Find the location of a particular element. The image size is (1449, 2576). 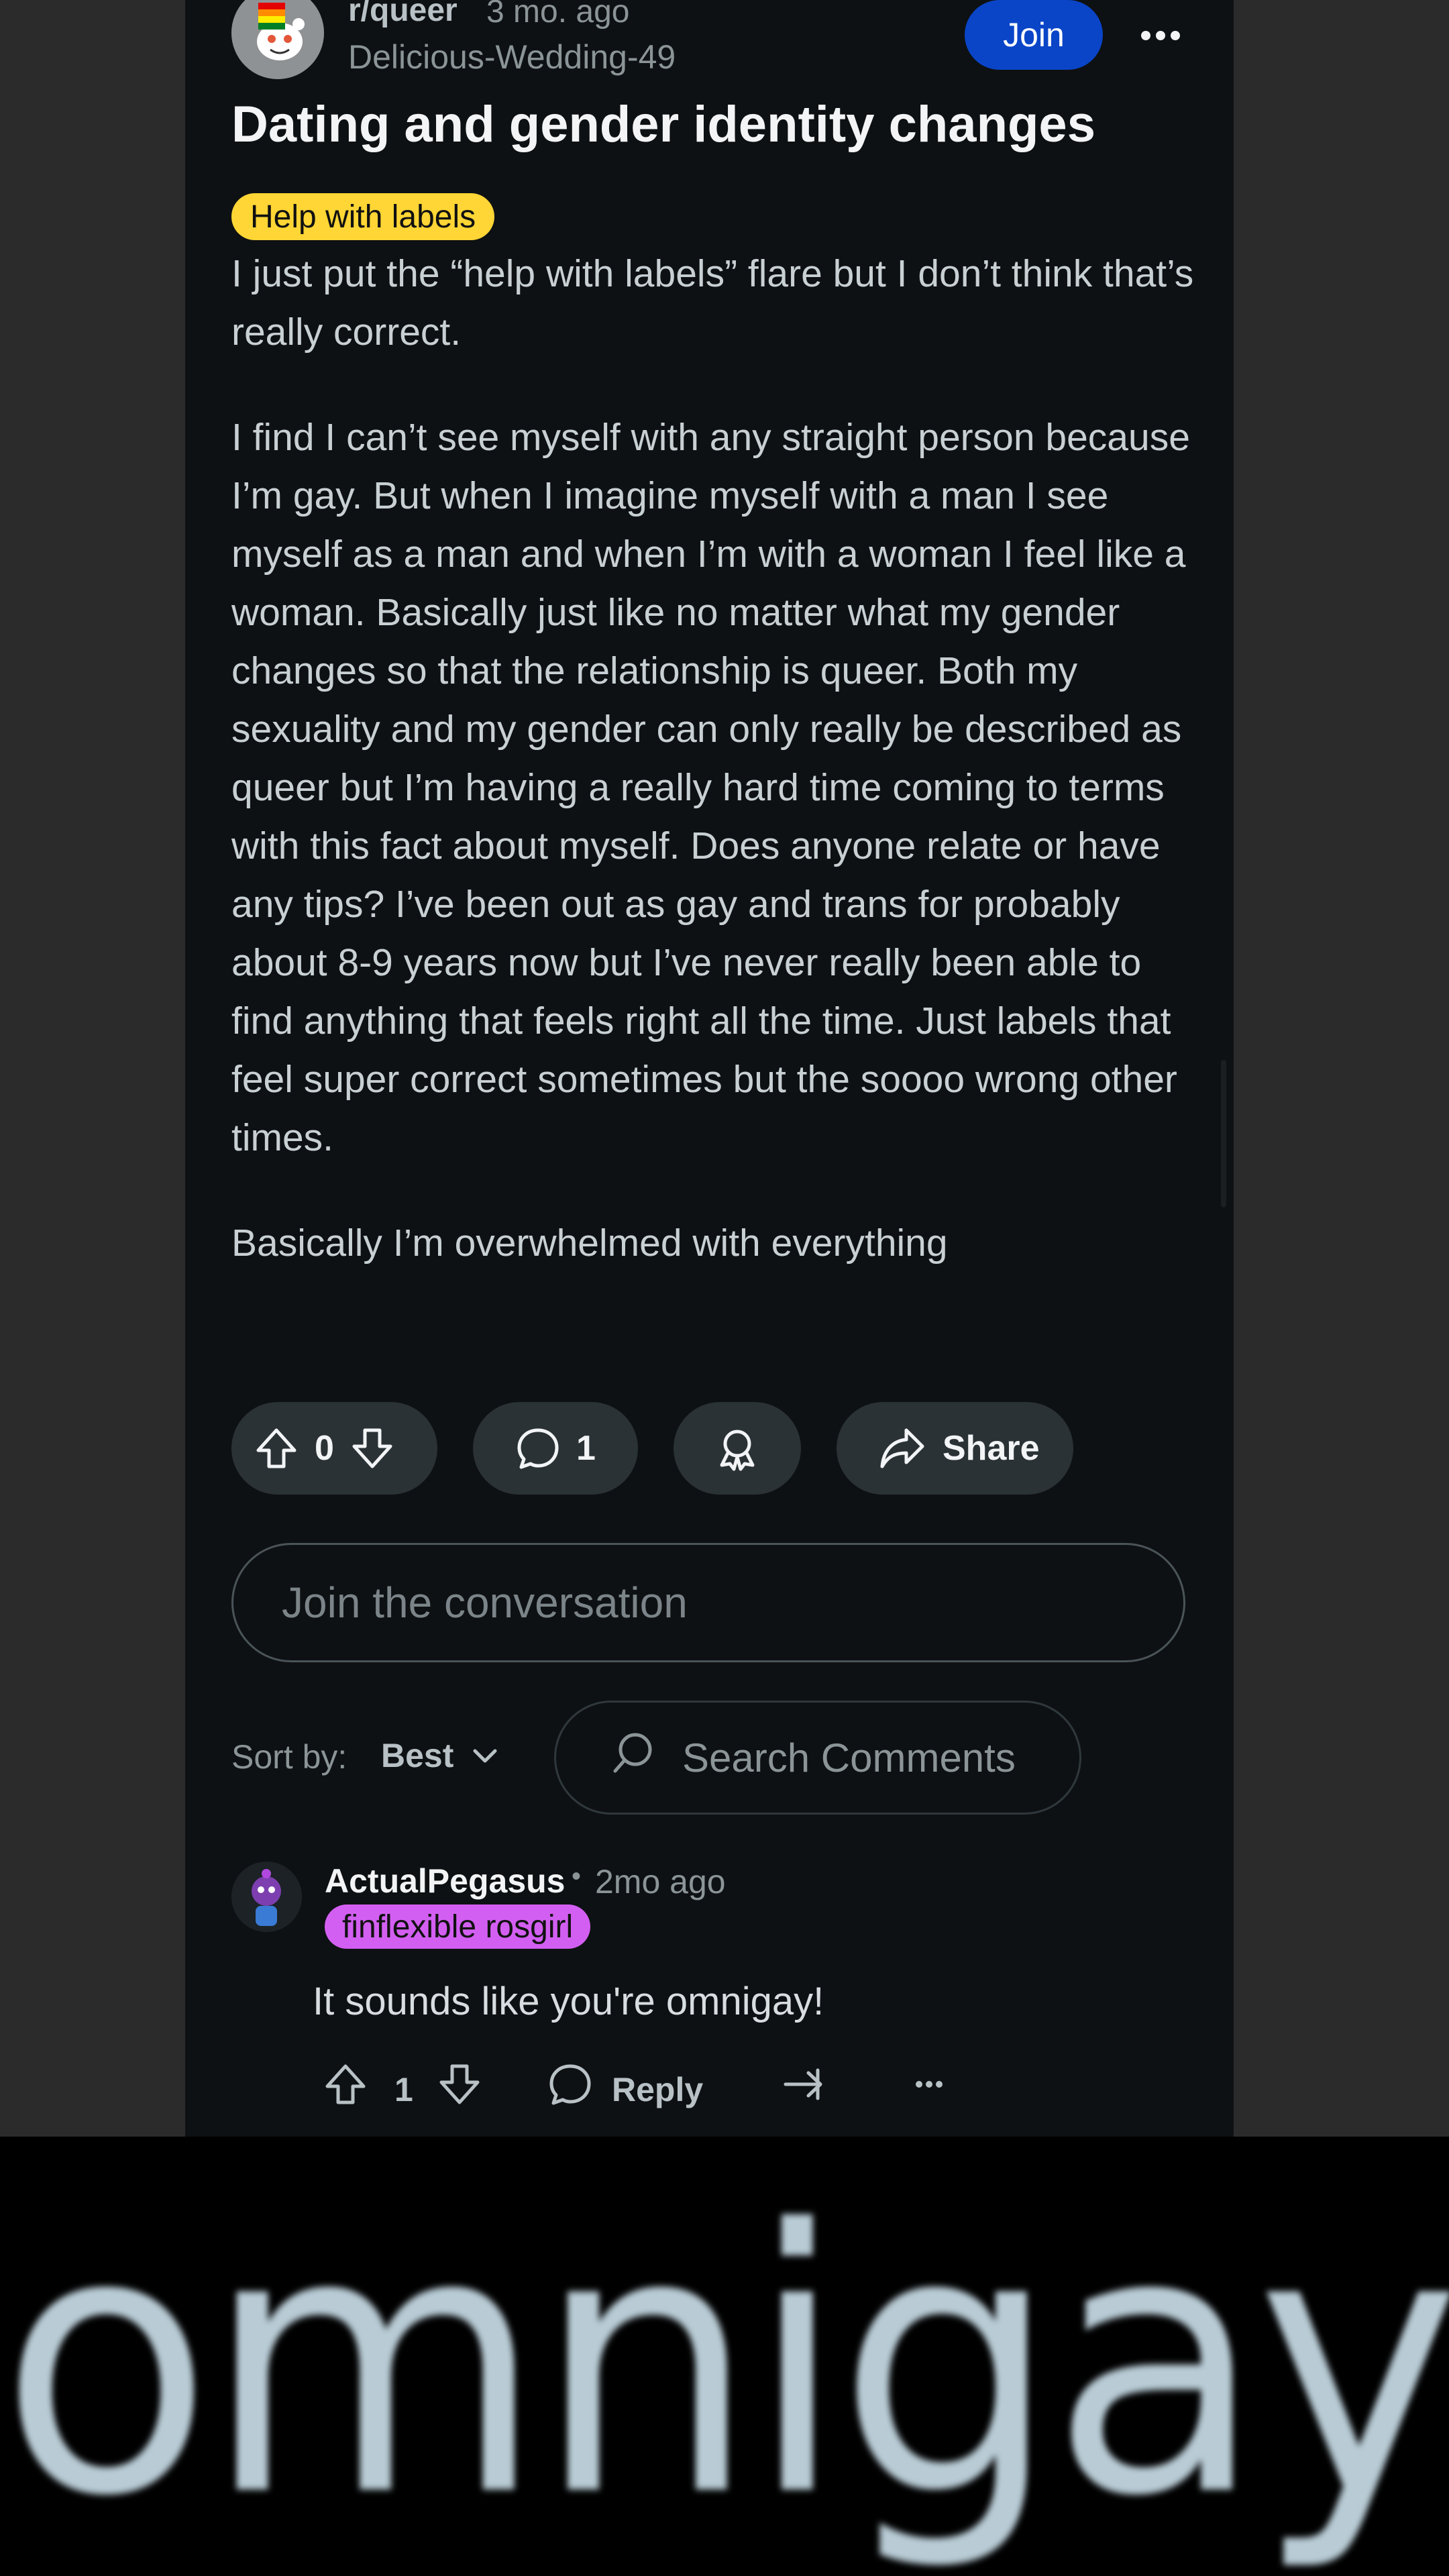

post-time: 3 mo. ago is located at coordinates (558, 15).